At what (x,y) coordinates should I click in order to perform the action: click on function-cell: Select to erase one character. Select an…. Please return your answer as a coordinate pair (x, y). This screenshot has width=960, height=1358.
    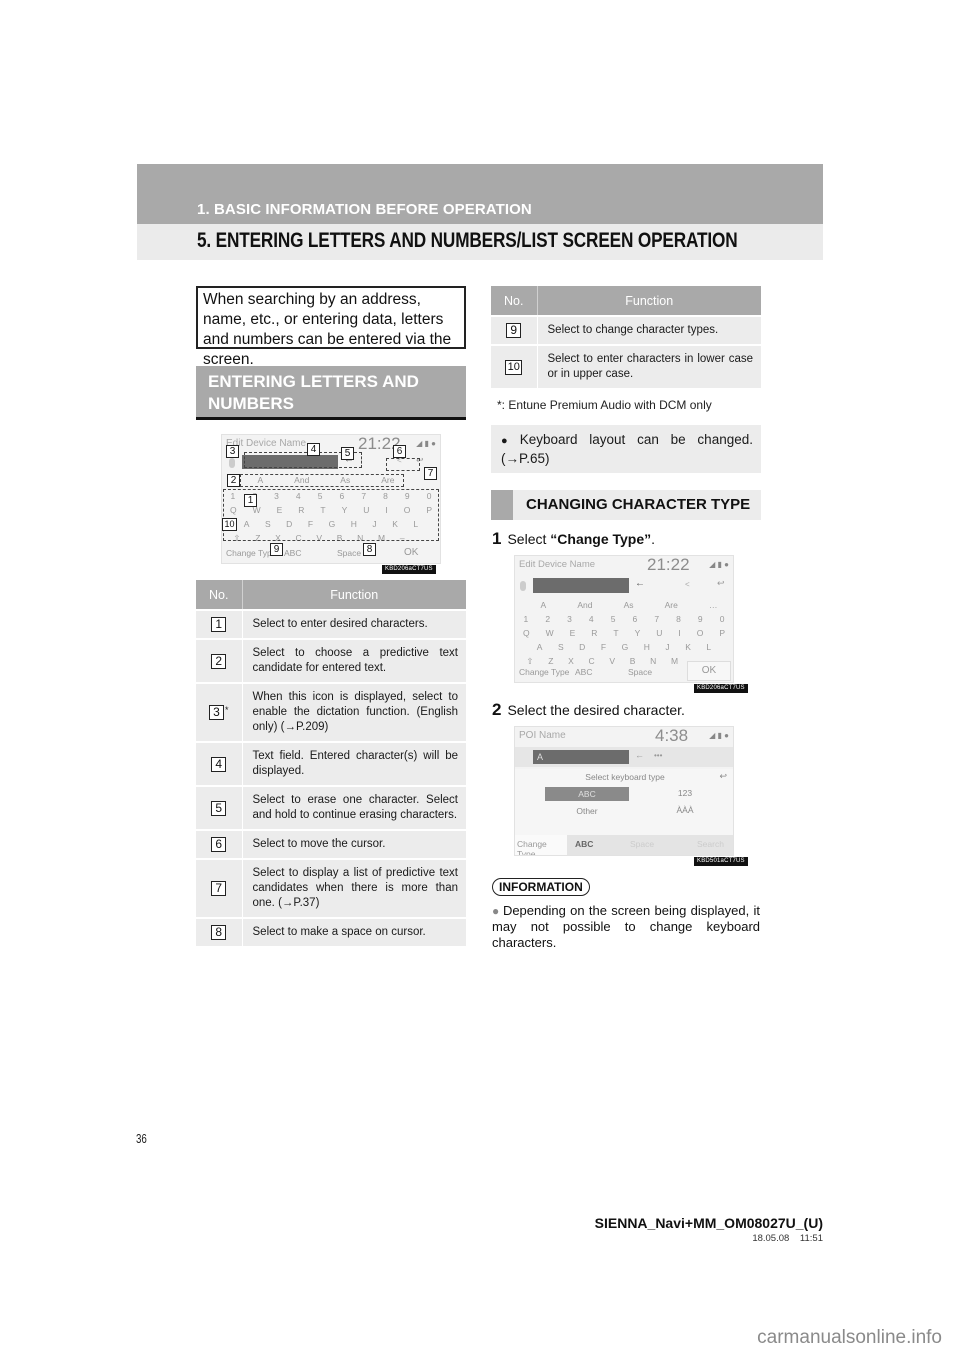
    Looking at the image, I should click on (354, 807).